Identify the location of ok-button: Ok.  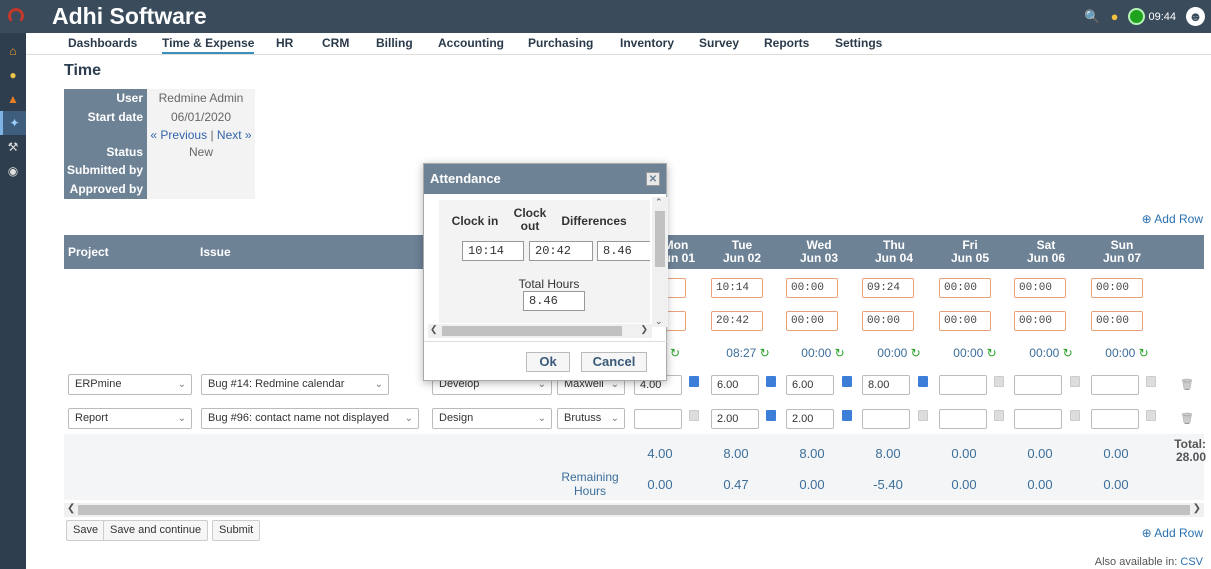
(548, 362).